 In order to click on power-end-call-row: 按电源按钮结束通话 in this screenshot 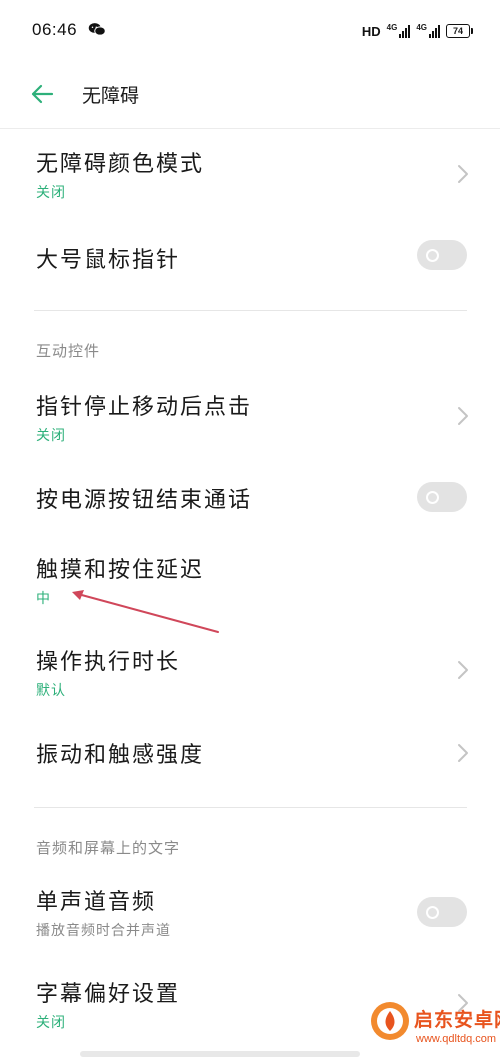, I will do `click(250, 500)`.